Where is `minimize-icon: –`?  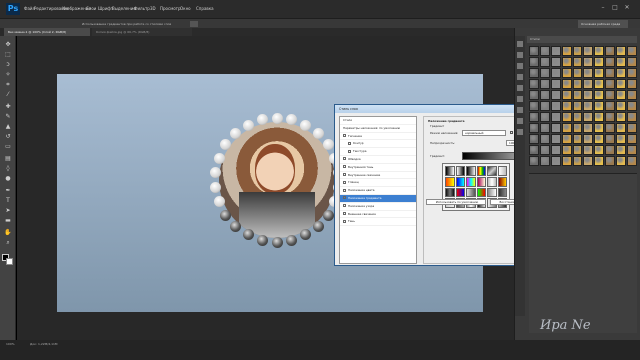
minimize-icon: – is located at coordinates (603, 7).